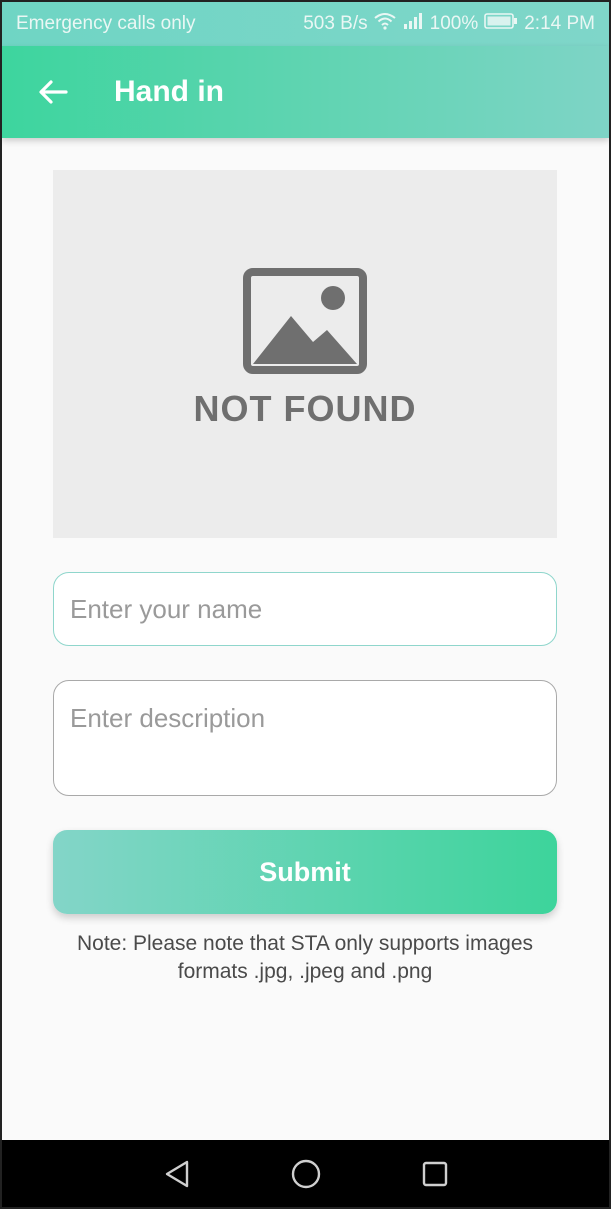 The image size is (611, 1209). Describe the element at coordinates (305, 609) in the screenshot. I see `name-input: Enter your name` at that location.